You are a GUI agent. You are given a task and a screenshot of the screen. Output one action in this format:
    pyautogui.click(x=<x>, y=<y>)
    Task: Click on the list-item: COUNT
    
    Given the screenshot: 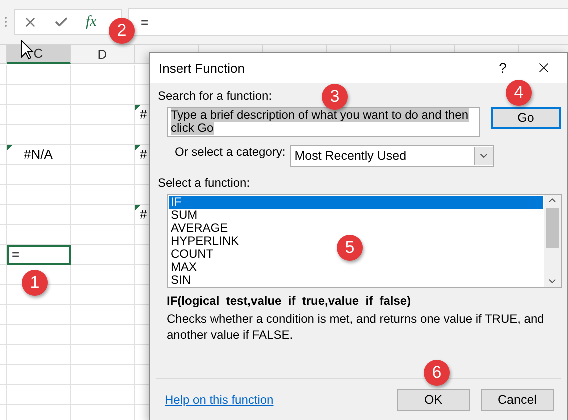 What is the action you would take?
    pyautogui.click(x=192, y=254)
    